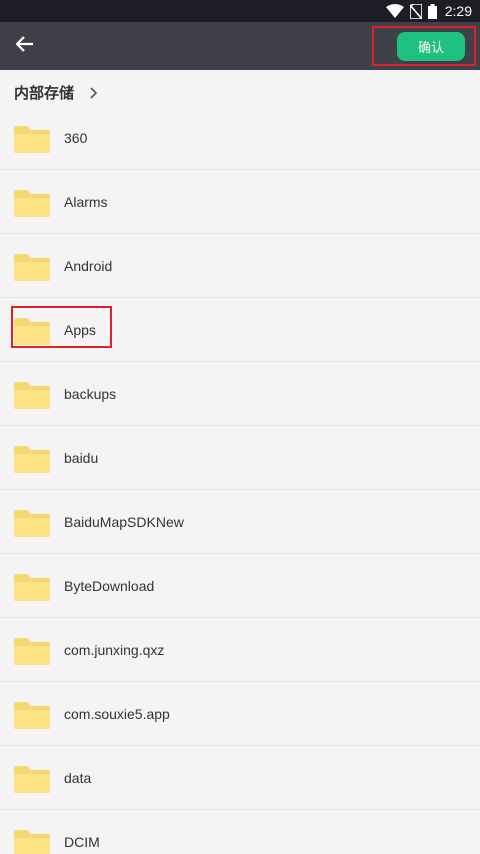 The height and width of the screenshot is (854, 480). Describe the element at coordinates (432, 11) in the screenshot. I see `battery-icon` at that location.